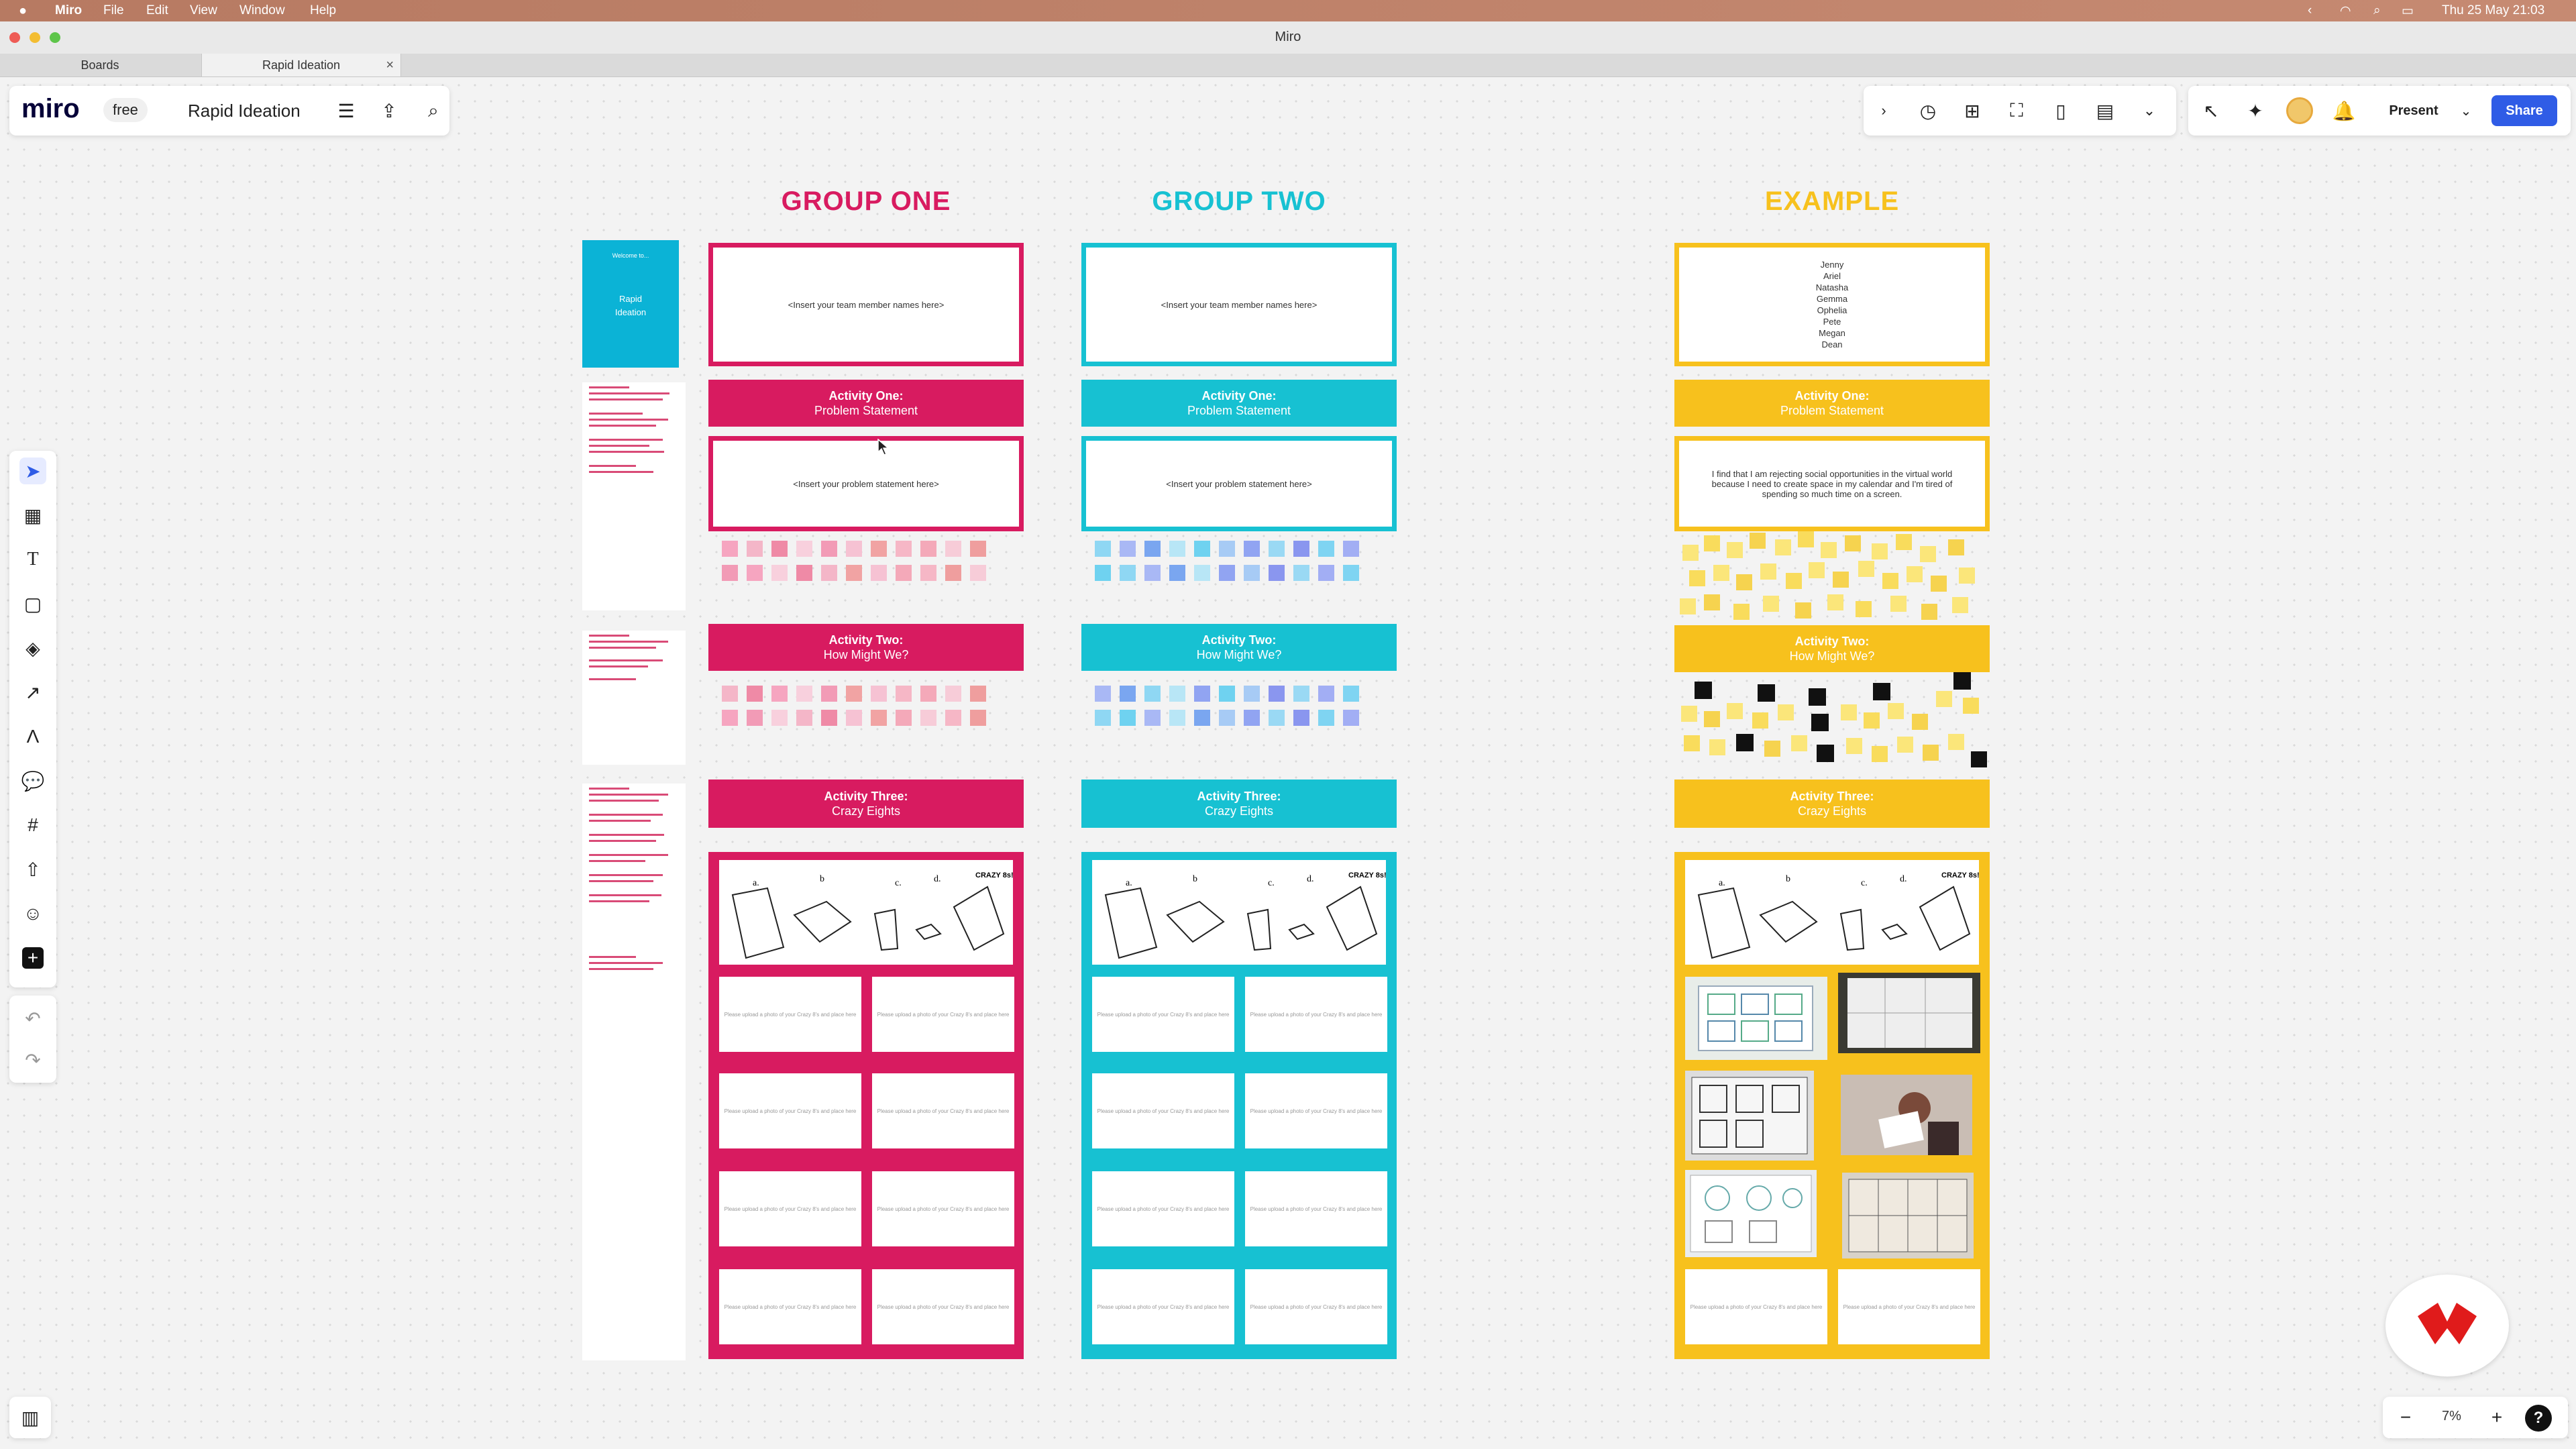 The width and height of the screenshot is (2576, 1449). I want to click on group-two-sticky-notes-b, so click(1227, 706).